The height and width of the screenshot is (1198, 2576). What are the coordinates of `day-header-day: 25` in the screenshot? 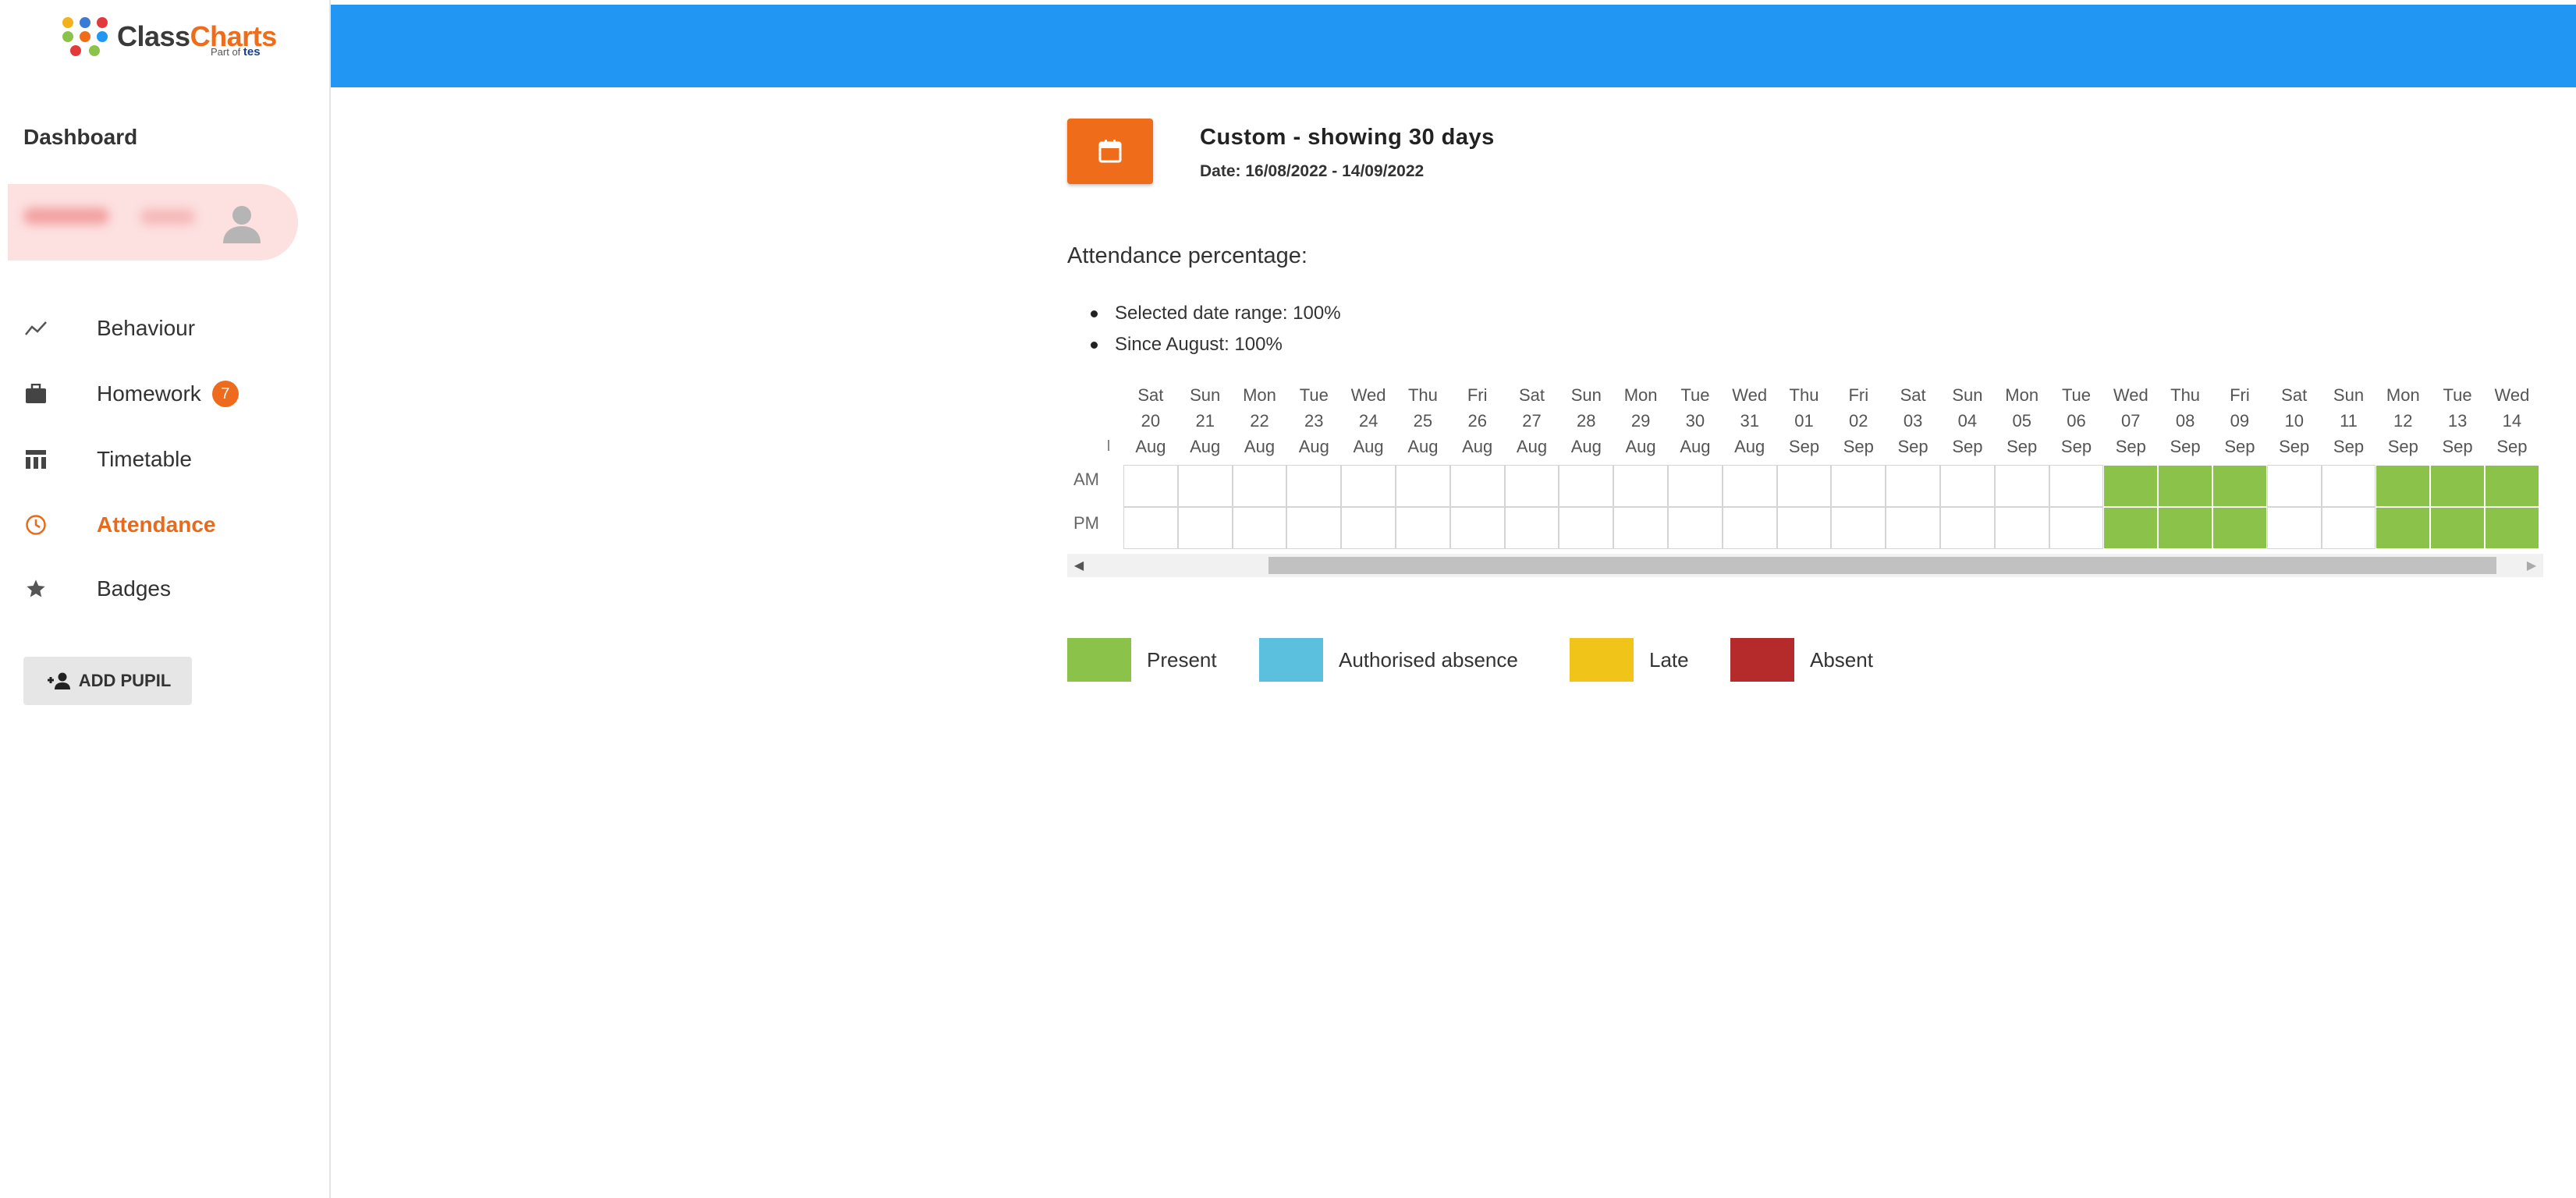 It's located at (1423, 421).